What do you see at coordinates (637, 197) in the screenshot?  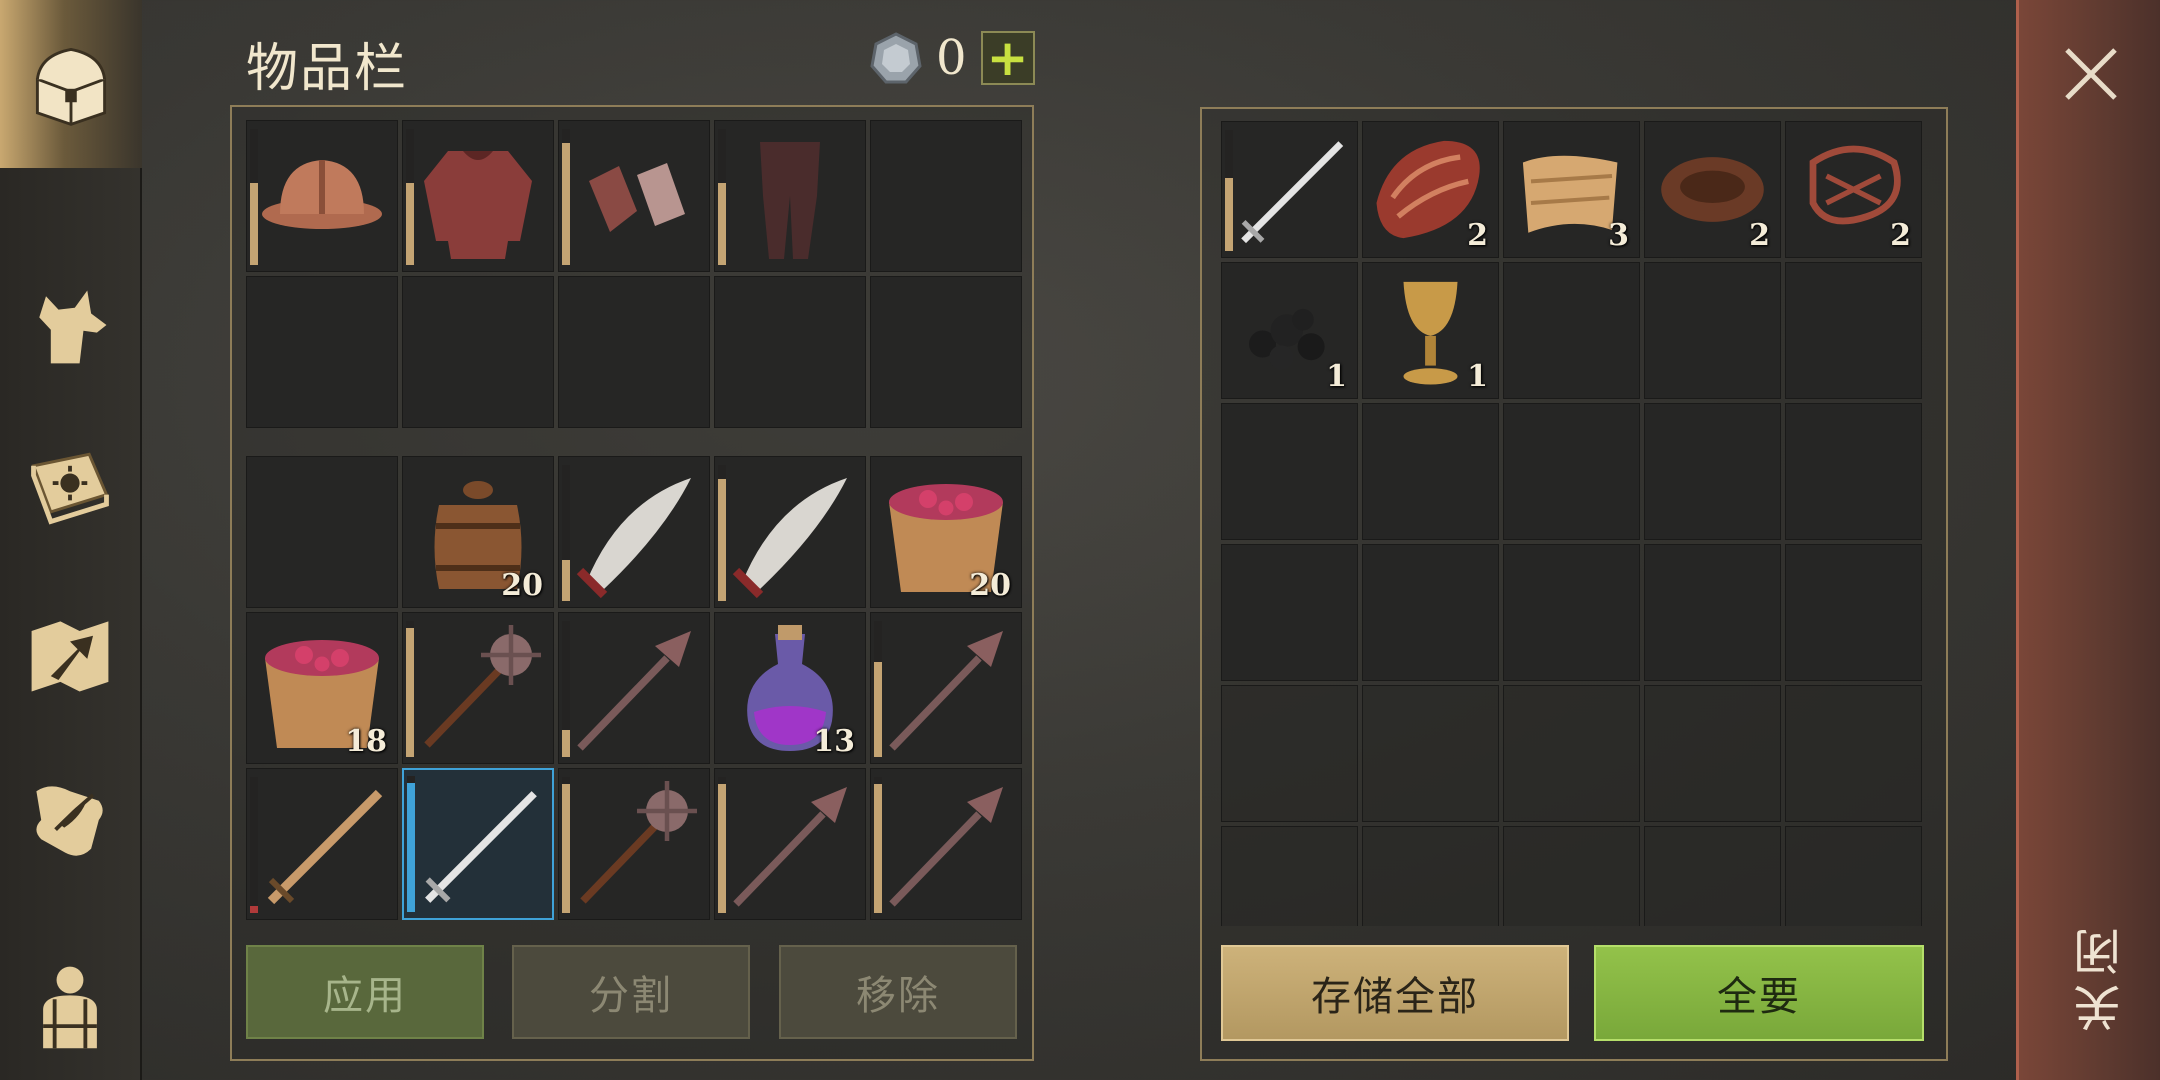 I see `gauntlets-icon` at bounding box center [637, 197].